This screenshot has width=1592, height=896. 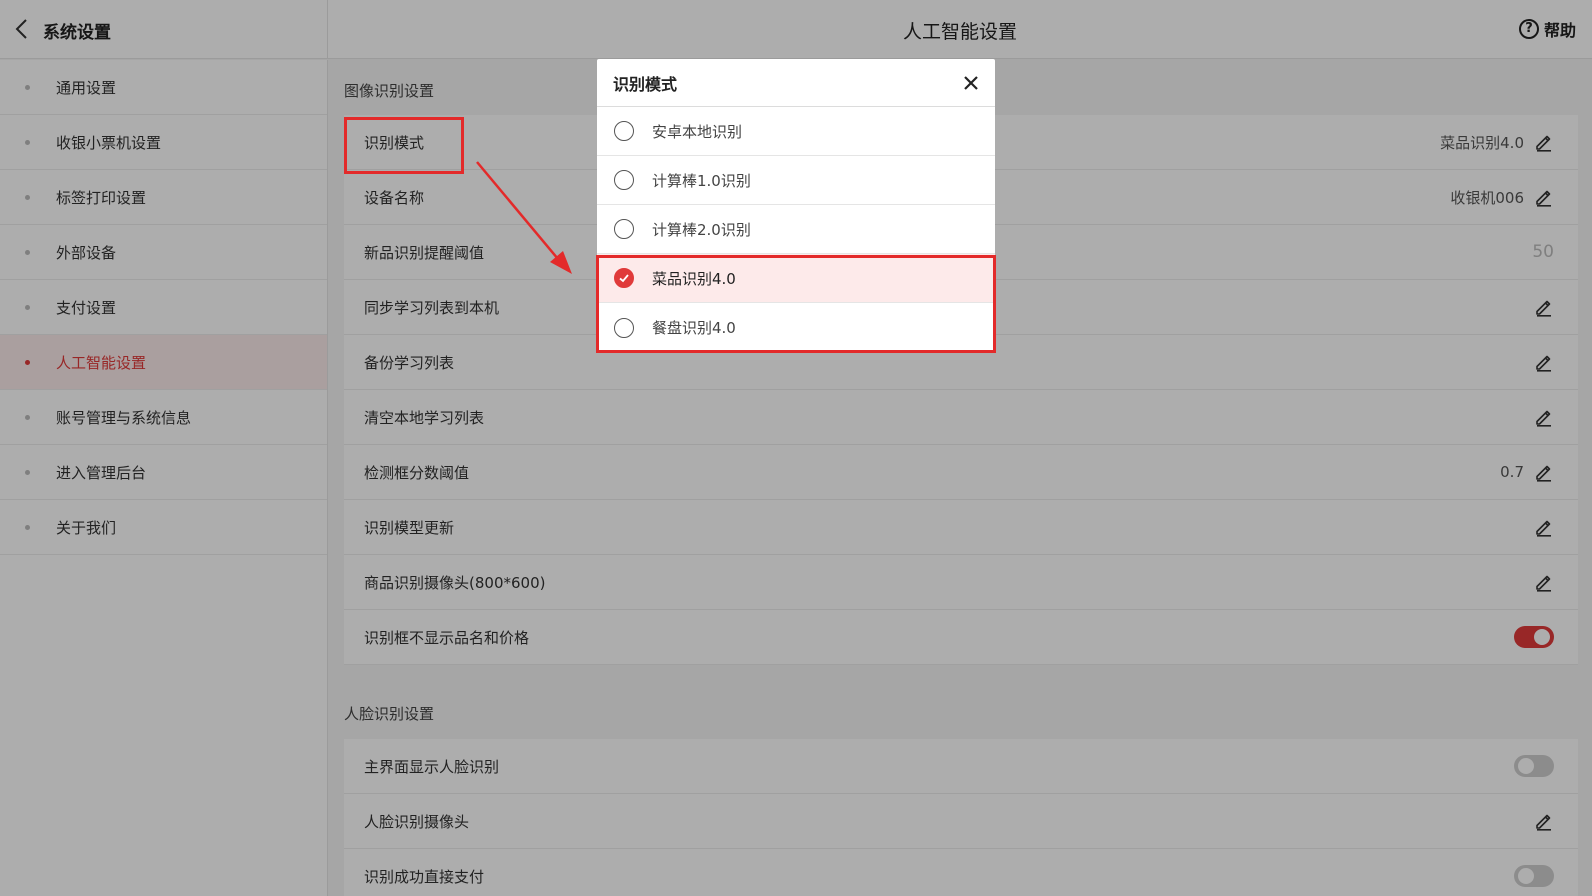 I want to click on dialog-option-label: 安卓本地识别, so click(x=697, y=131).